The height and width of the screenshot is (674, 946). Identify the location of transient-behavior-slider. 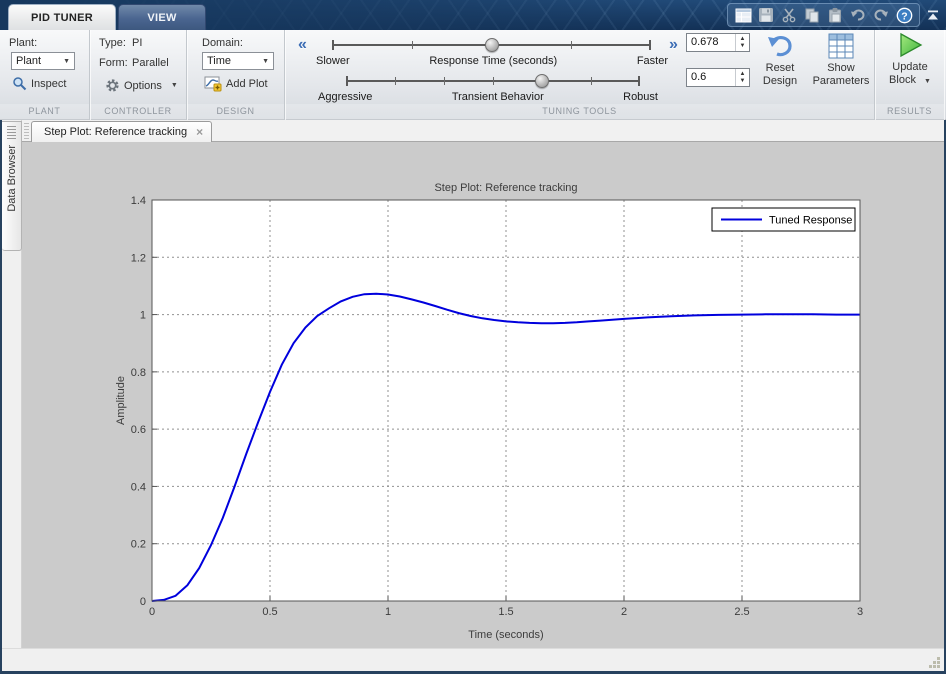
(493, 81).